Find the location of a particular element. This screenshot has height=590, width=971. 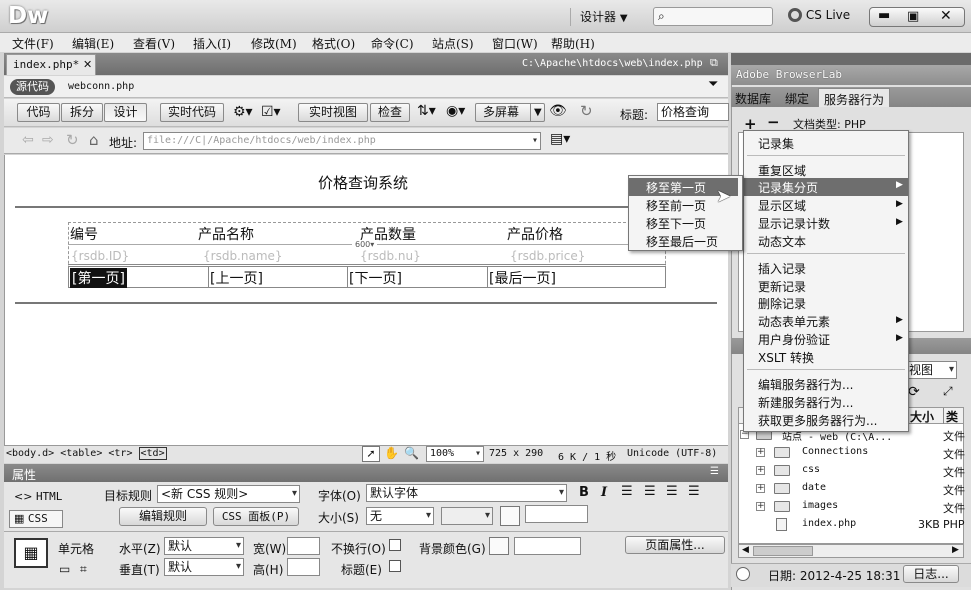

menu-item-dynamic-form: 动态表单元素 is located at coordinates (794, 321).